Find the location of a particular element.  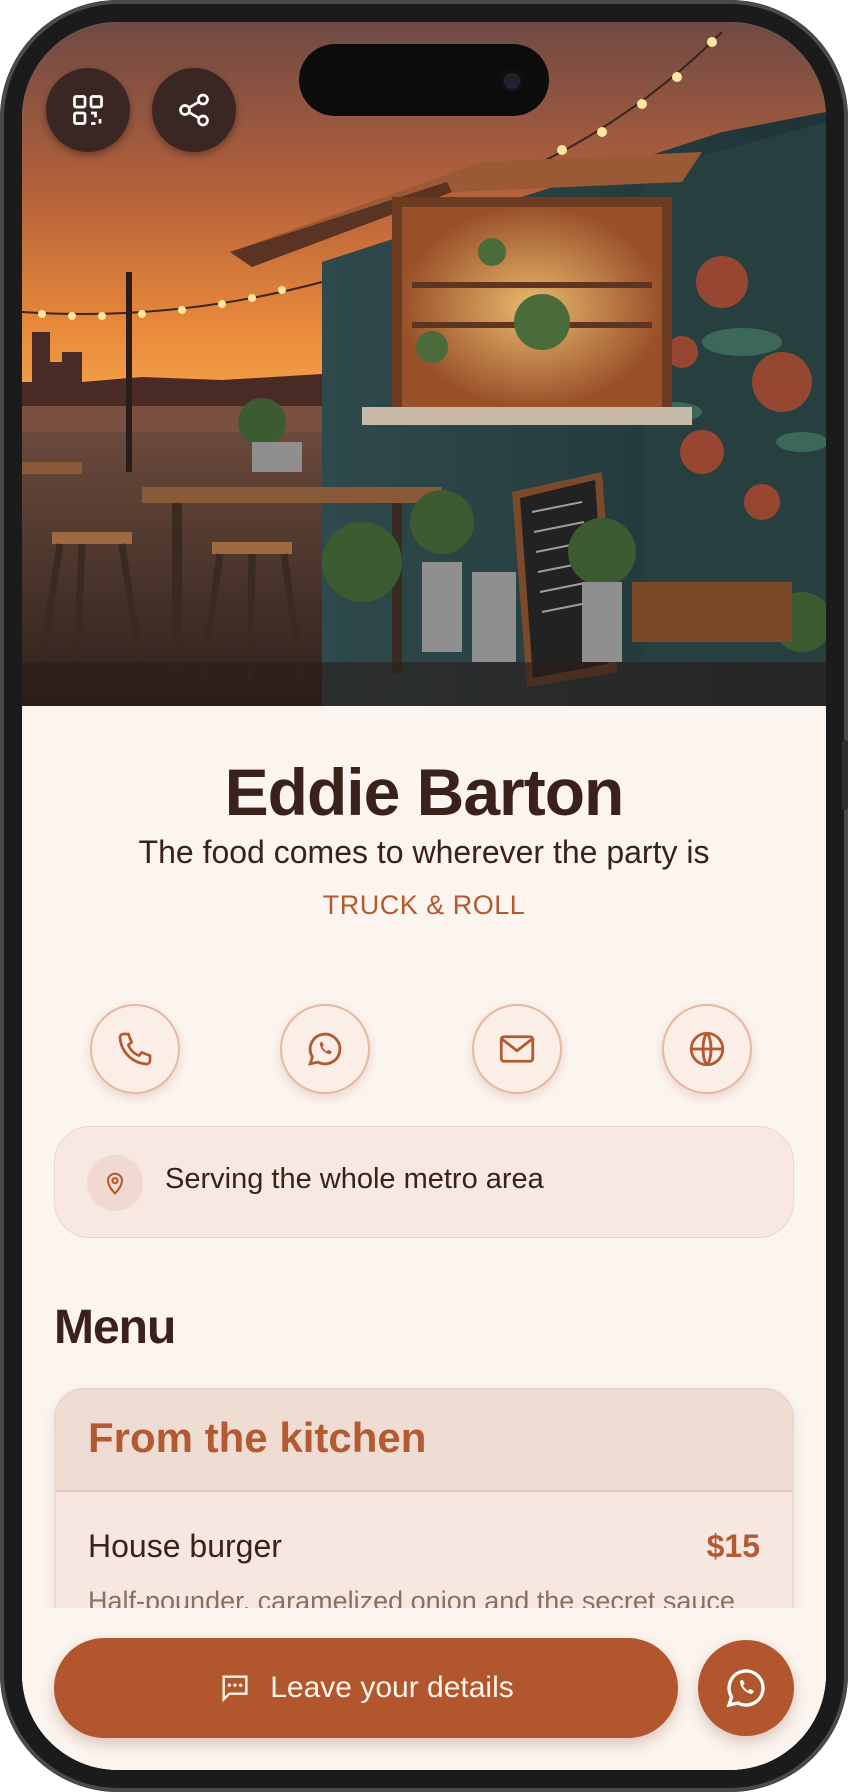

message-icon is located at coordinates (235, 1689).